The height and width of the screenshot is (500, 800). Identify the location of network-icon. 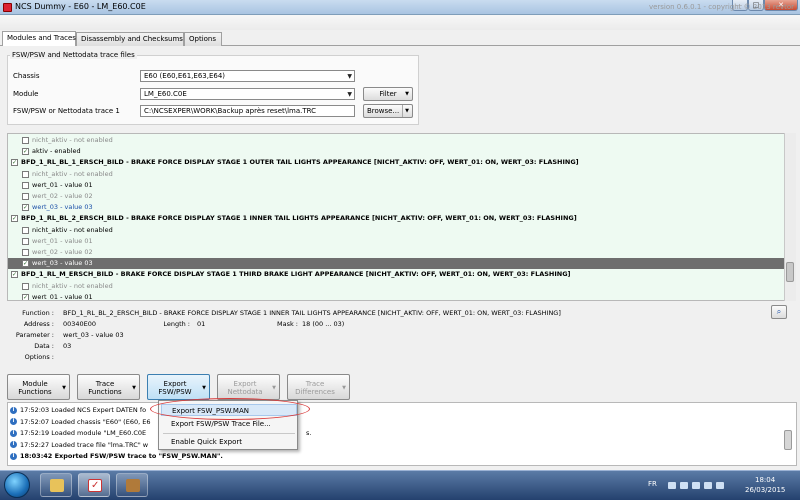
(708, 485).